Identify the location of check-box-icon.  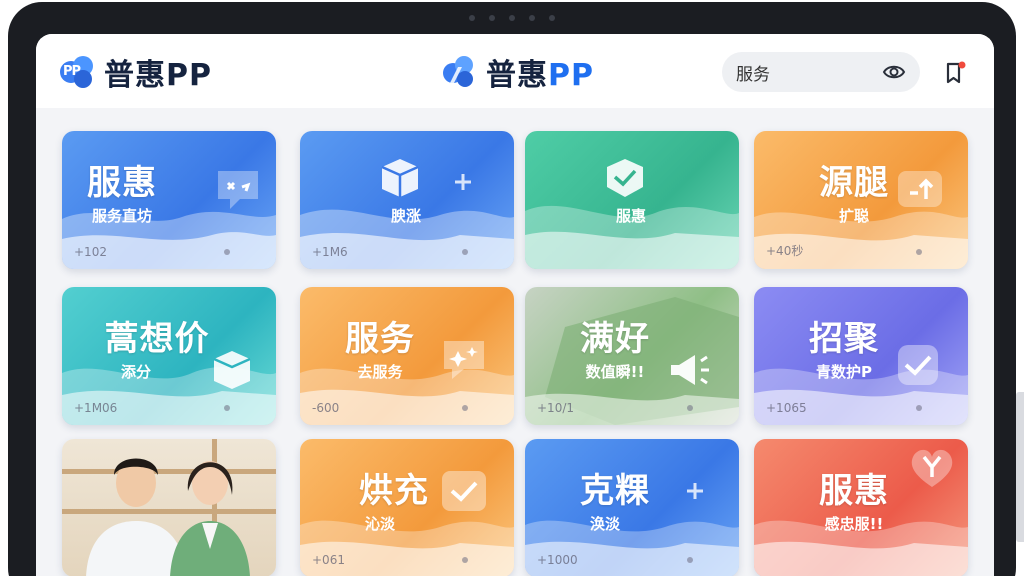
(918, 365).